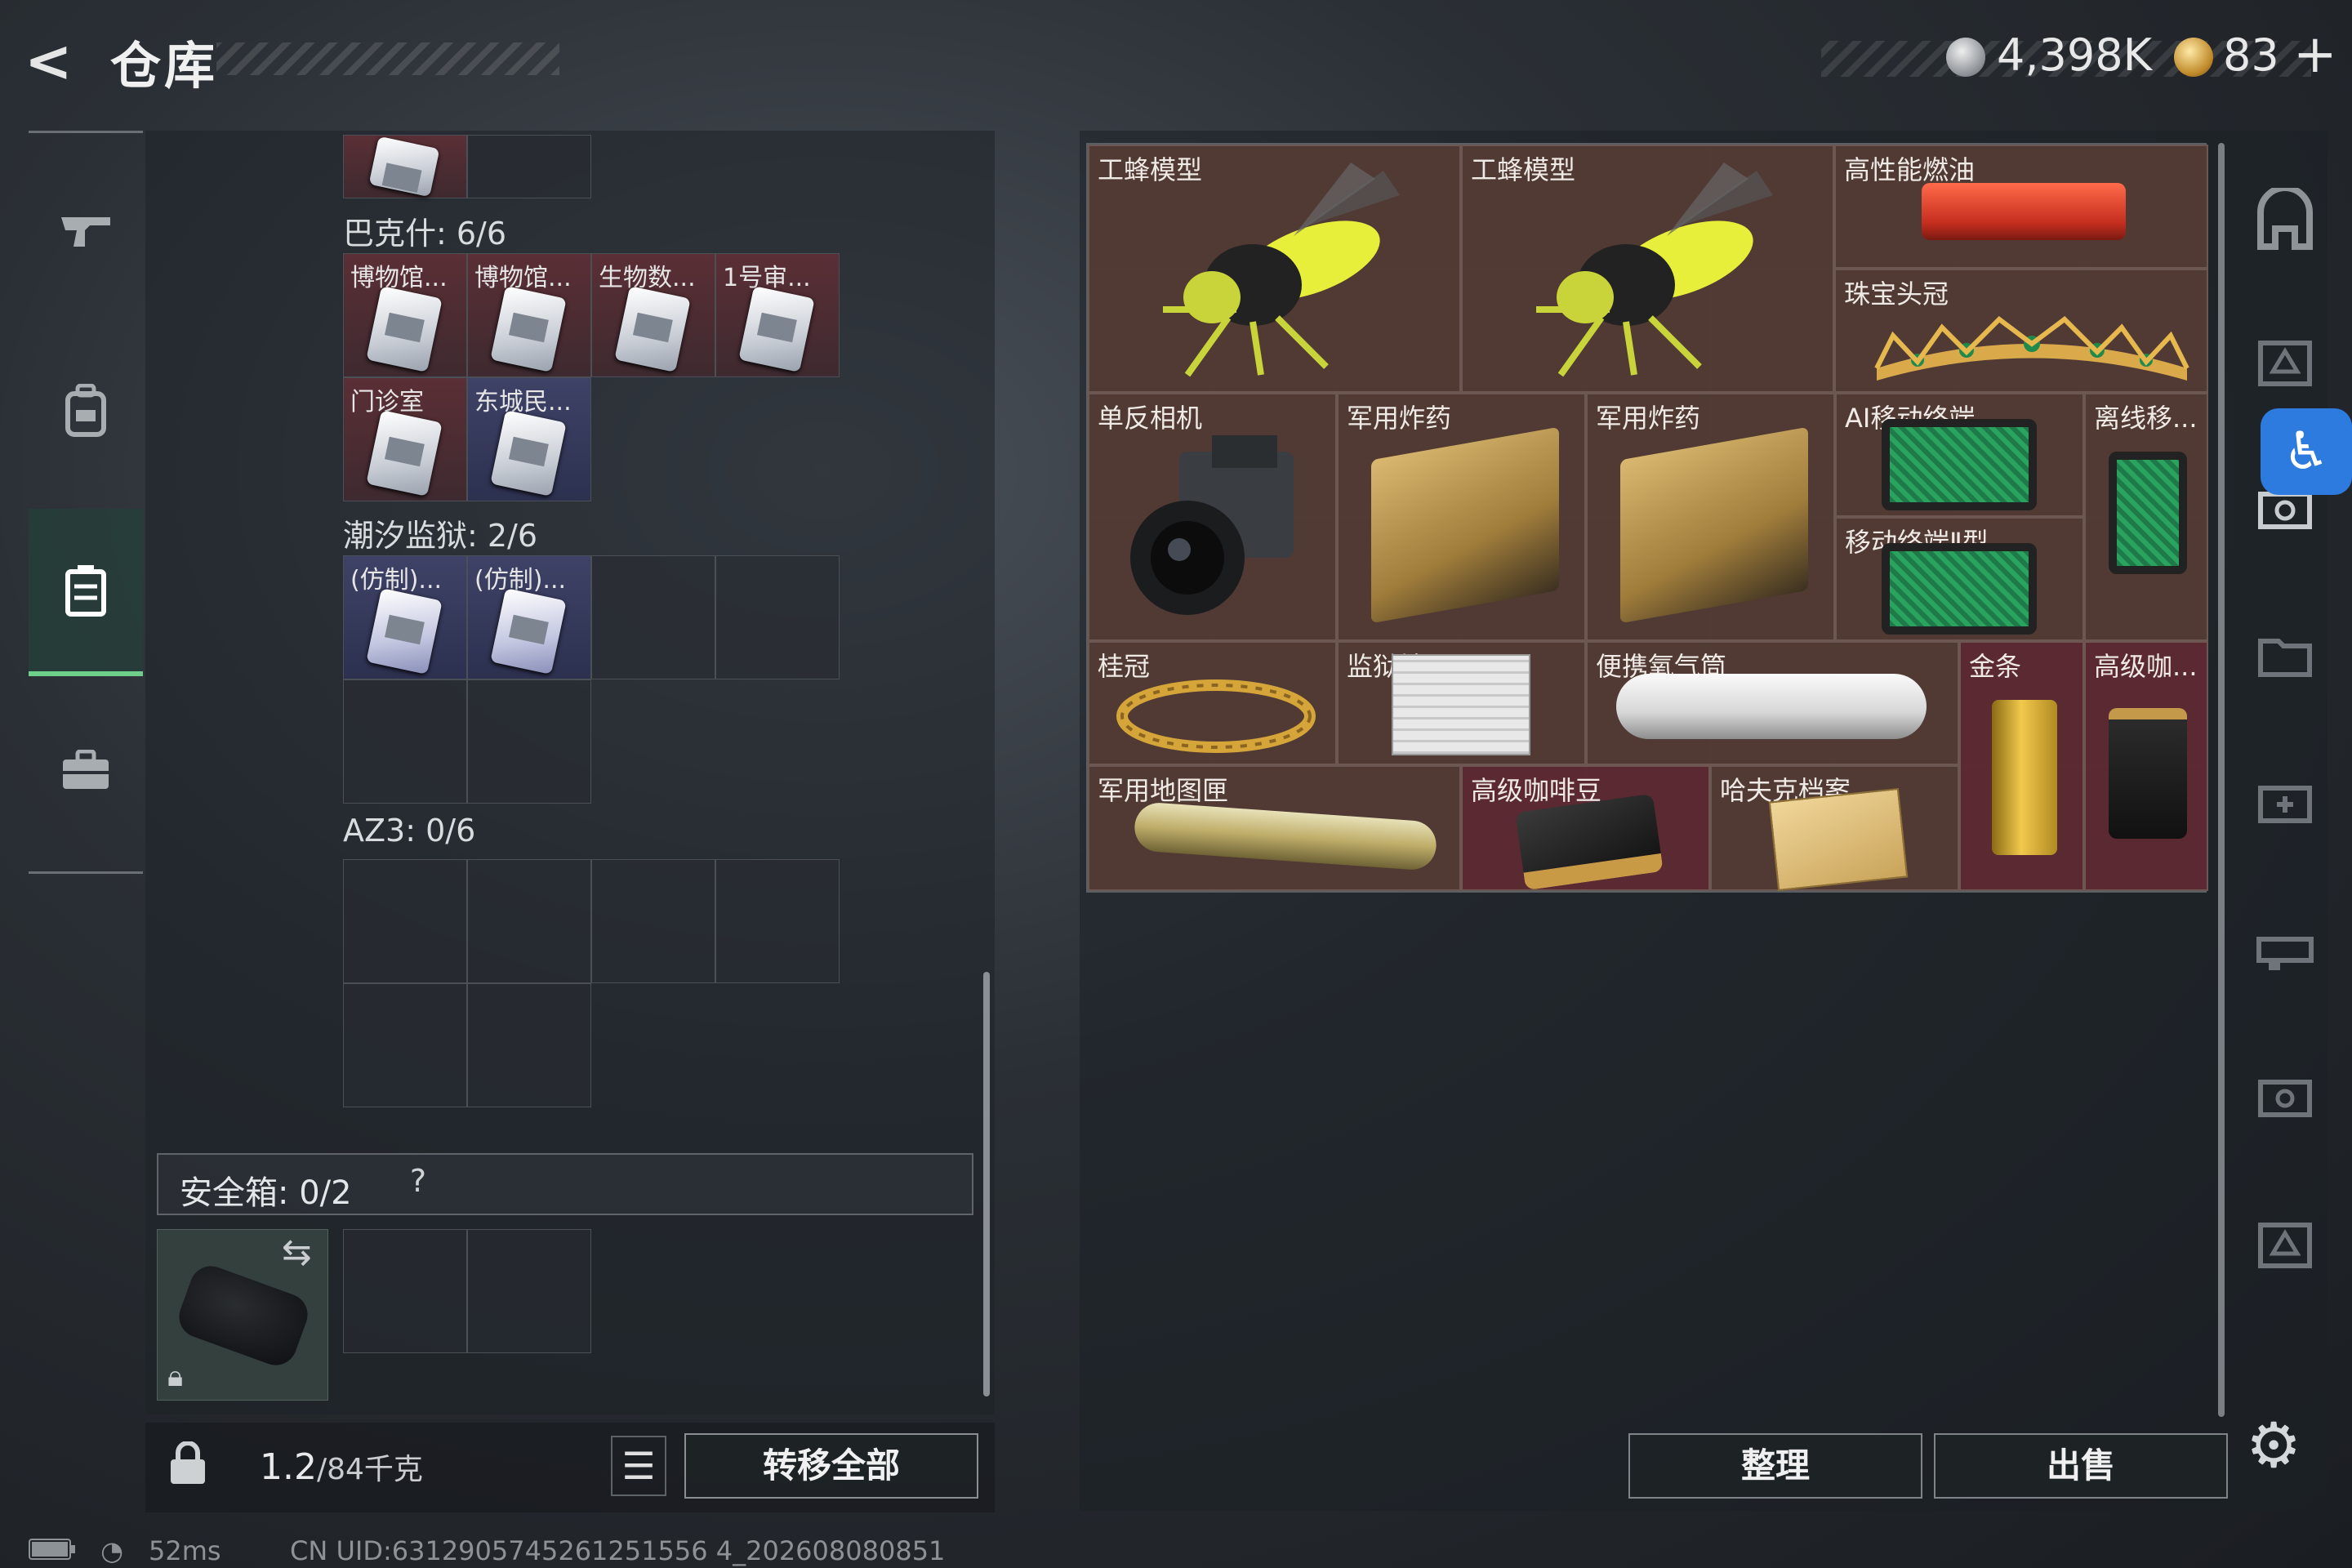 This screenshot has height=1568, width=2352. What do you see at coordinates (1838, 839) in the screenshot?
I see `folder-icon` at bounding box center [1838, 839].